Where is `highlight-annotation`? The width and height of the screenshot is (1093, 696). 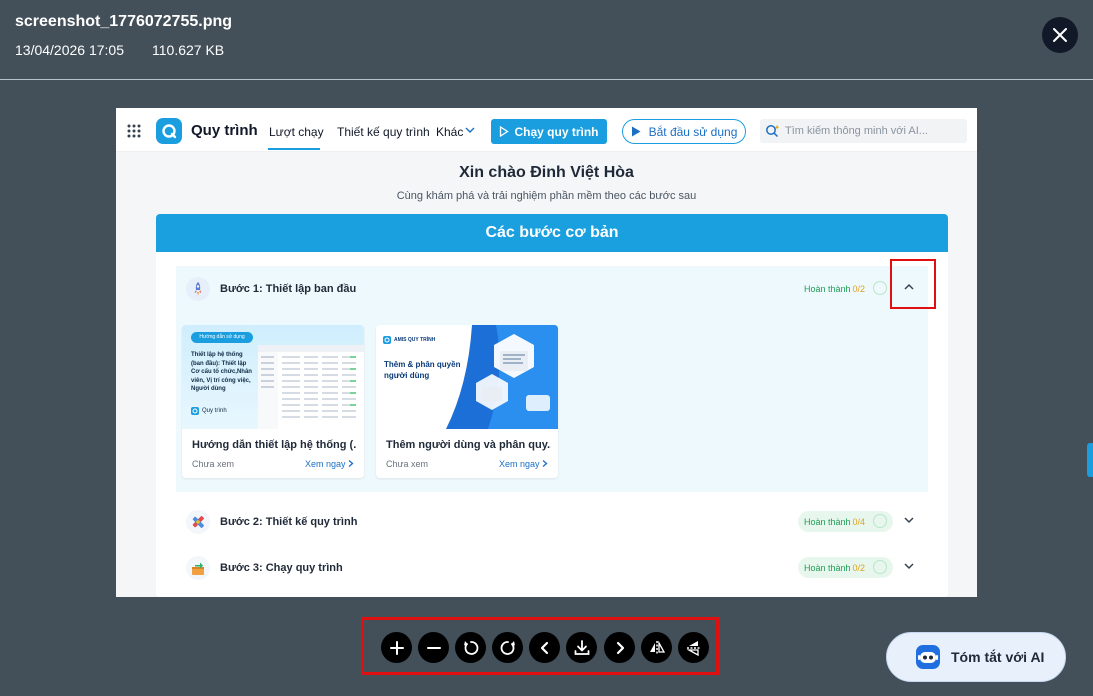
highlight-annotation is located at coordinates (913, 284).